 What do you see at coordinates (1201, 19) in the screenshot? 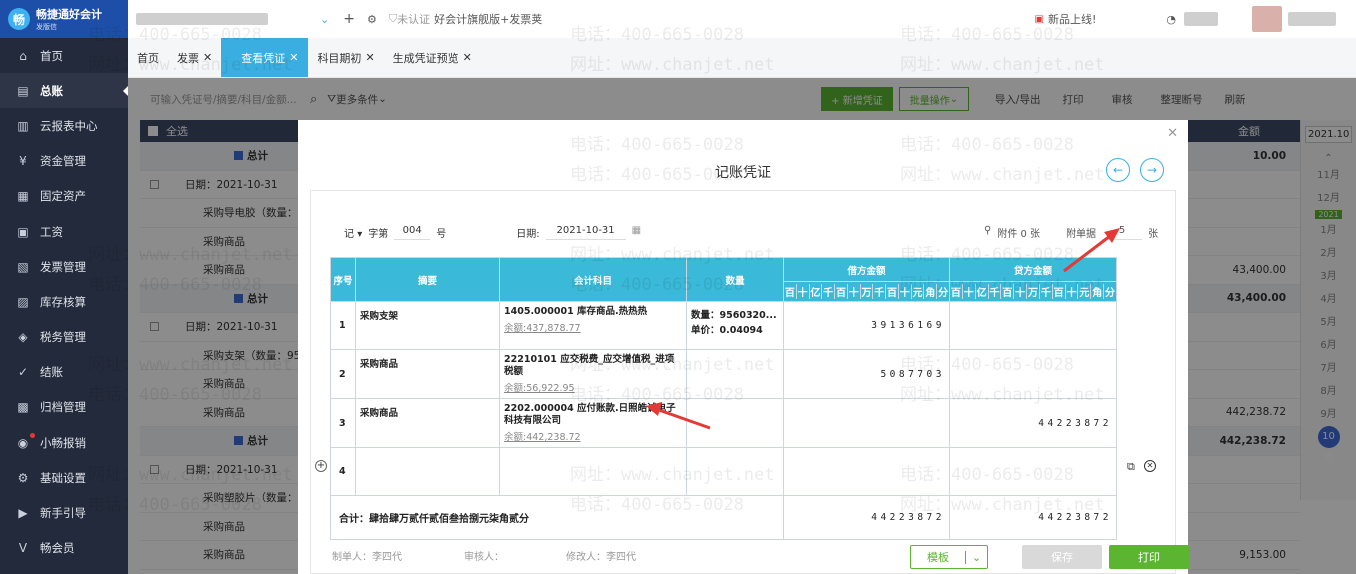
I see `user-name-blurred` at bounding box center [1201, 19].